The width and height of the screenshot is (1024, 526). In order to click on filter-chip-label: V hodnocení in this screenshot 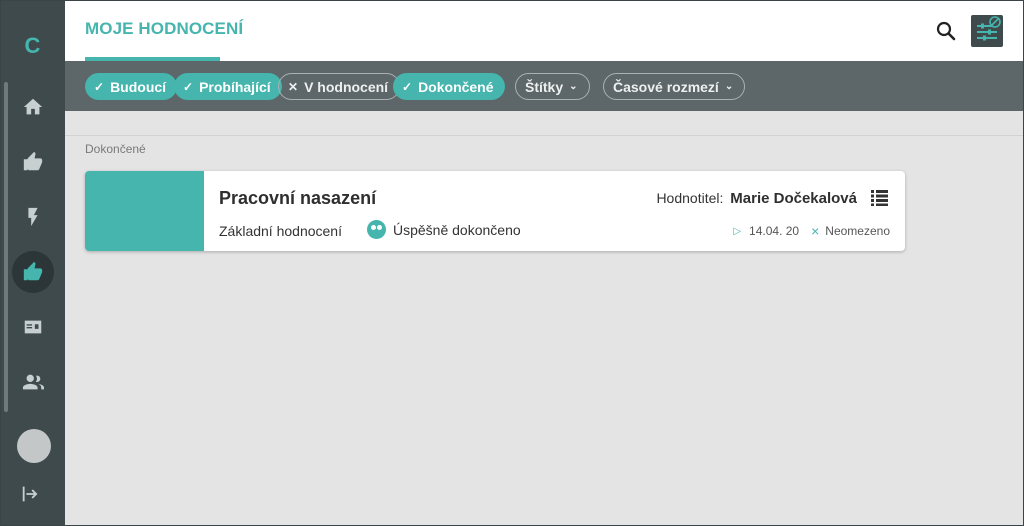, I will do `click(346, 86)`.